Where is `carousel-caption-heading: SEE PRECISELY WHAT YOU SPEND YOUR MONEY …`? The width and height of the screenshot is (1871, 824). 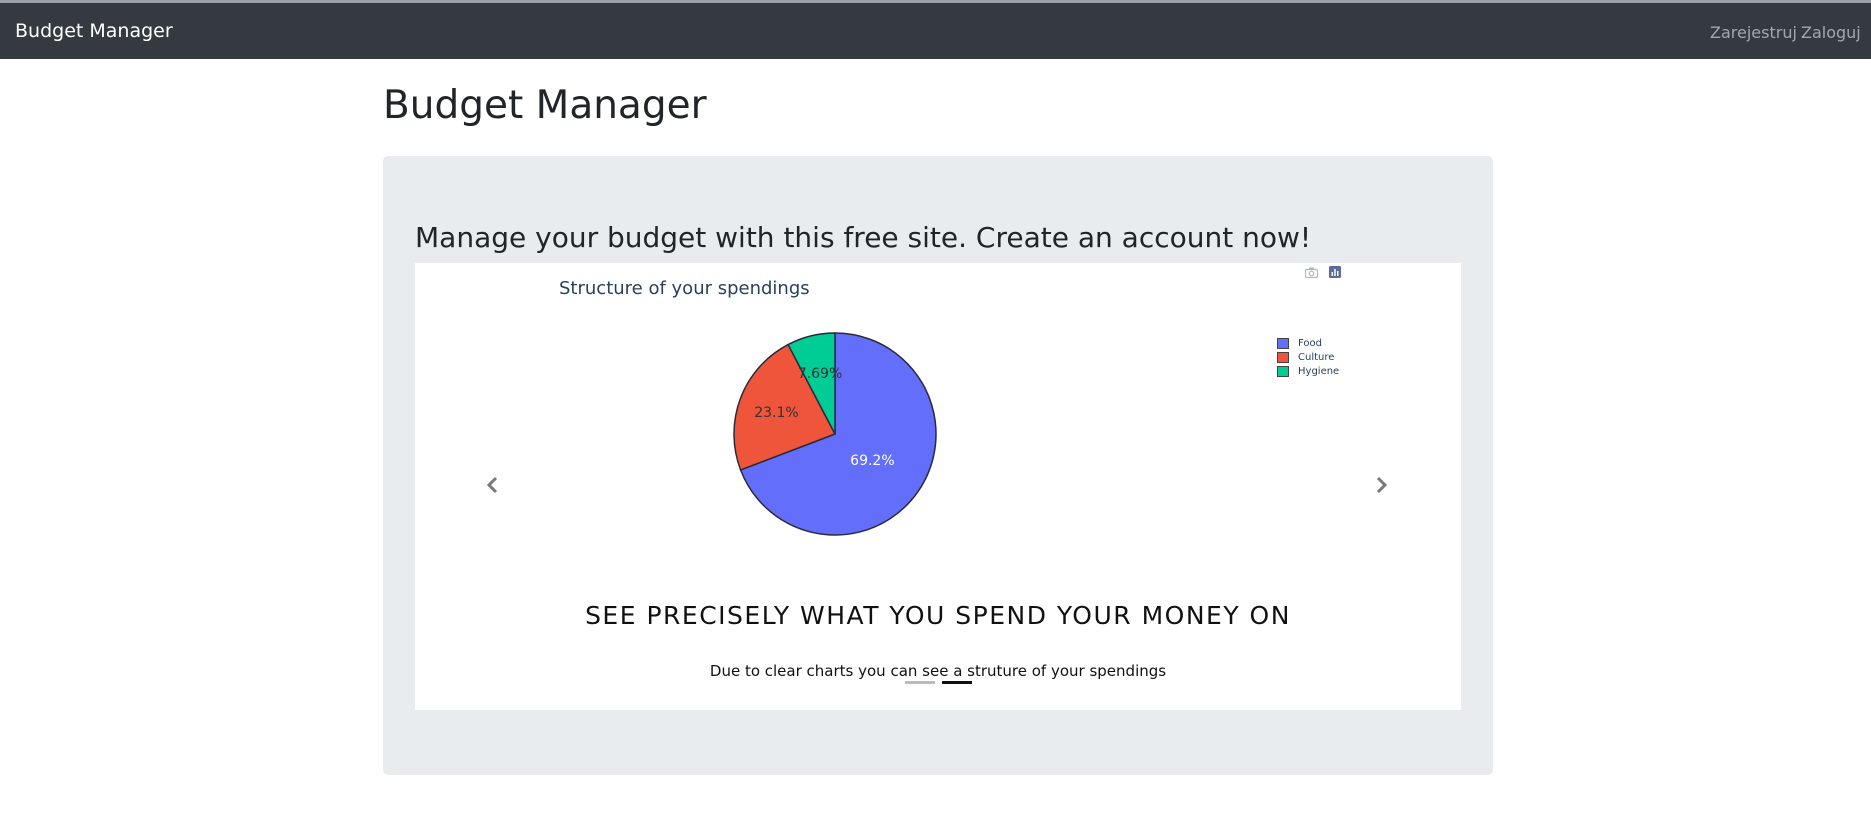
carousel-caption-heading: SEE PRECISELY WHAT YOU SPEND YOUR MONEY … is located at coordinates (938, 615).